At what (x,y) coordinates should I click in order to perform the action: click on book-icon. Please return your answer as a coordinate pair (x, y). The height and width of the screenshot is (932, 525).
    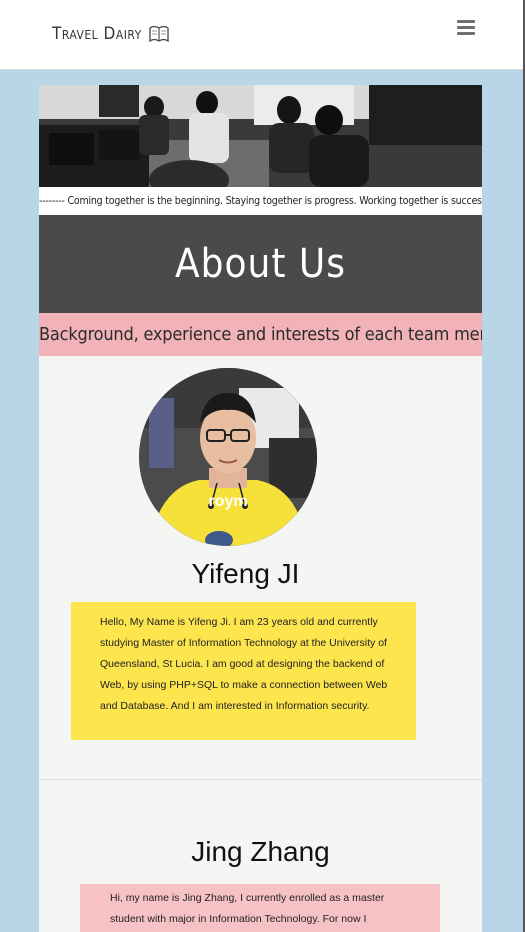
    Looking at the image, I should click on (159, 34).